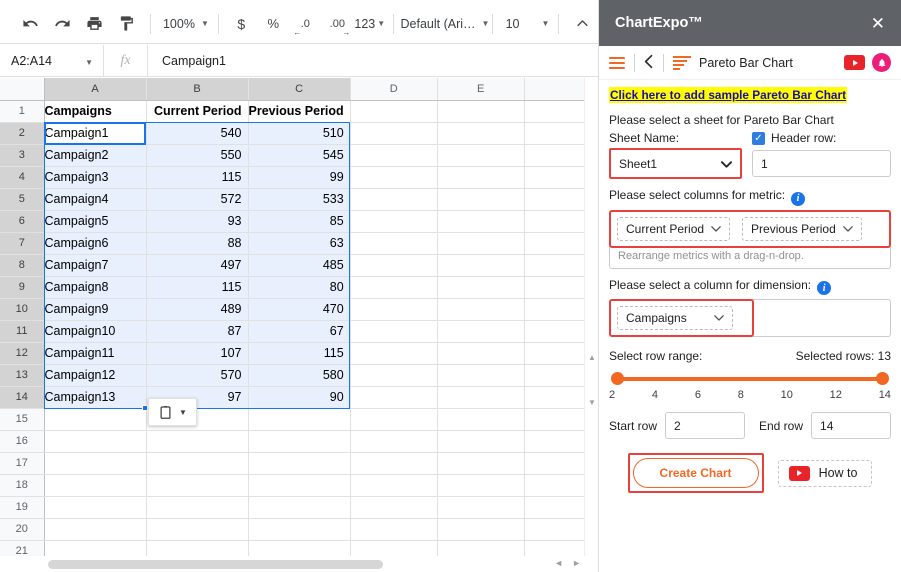  I want to click on vertical-scrollbar: ▲ ▼, so click(591, 325).